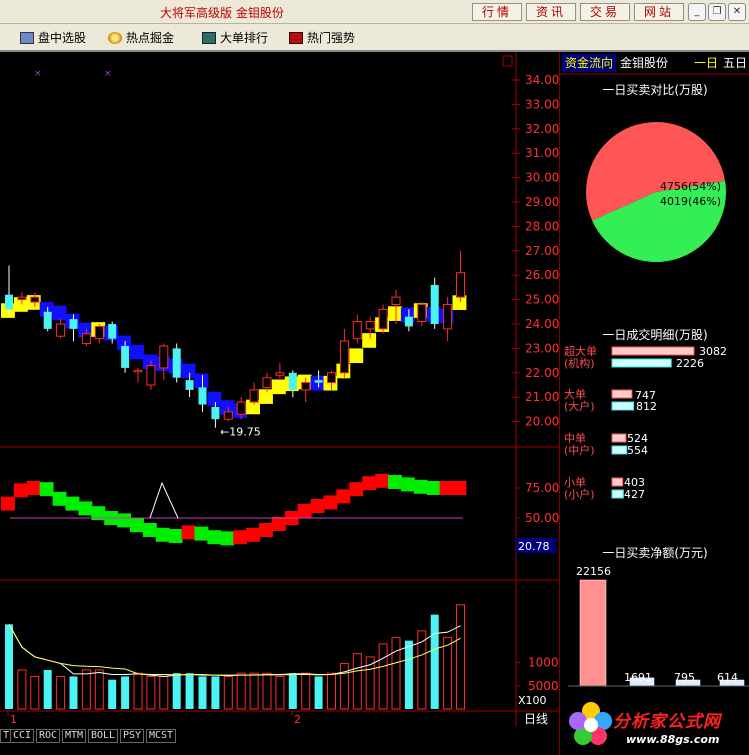 This screenshot has width=749, height=755. I want to click on tab-indicator: MTM, so click(74, 736).